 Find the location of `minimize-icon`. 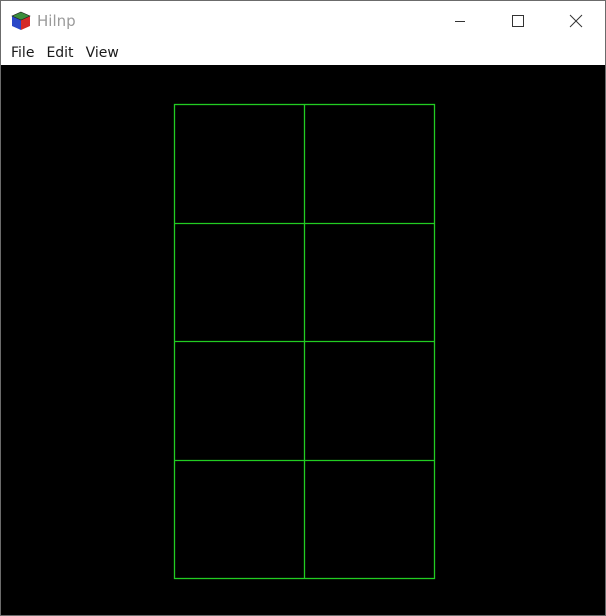

minimize-icon is located at coordinates (460, 21).